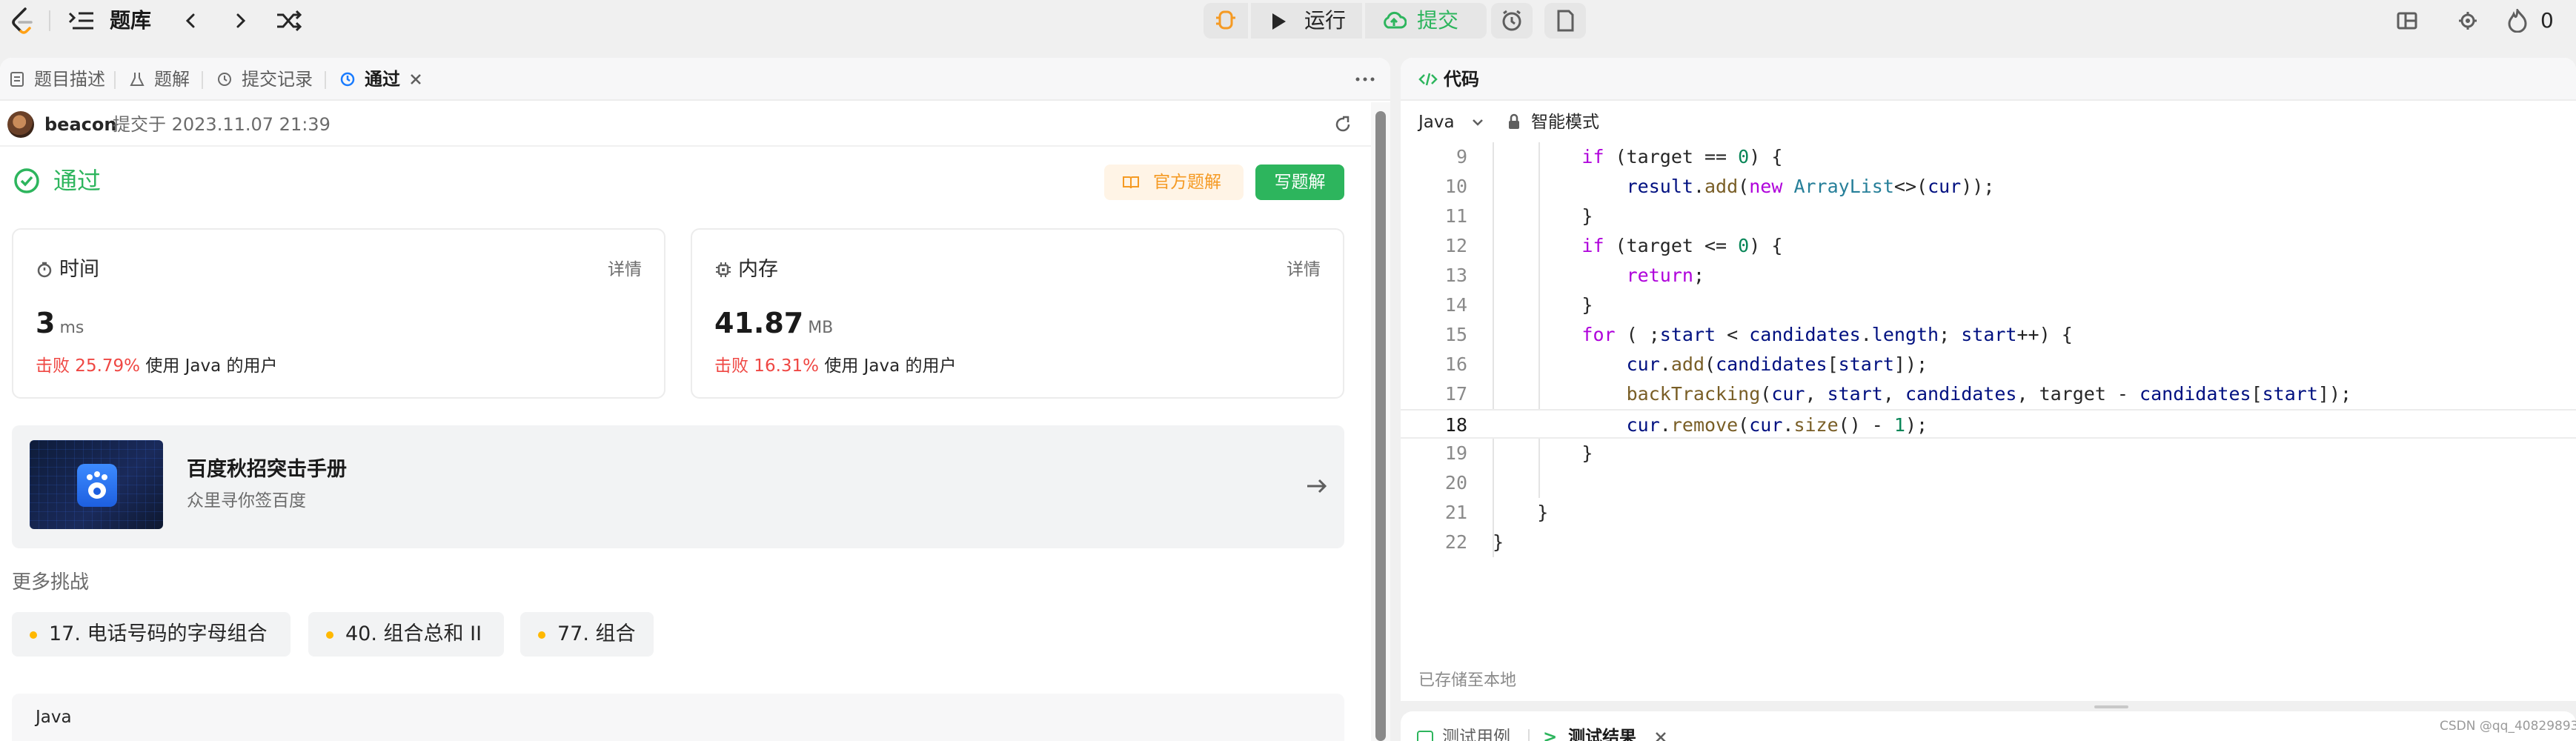 Image resolution: width=2576 pixels, height=741 pixels. I want to click on code-text: result.add(new ArrayList<>(cur));, so click(1810, 186).